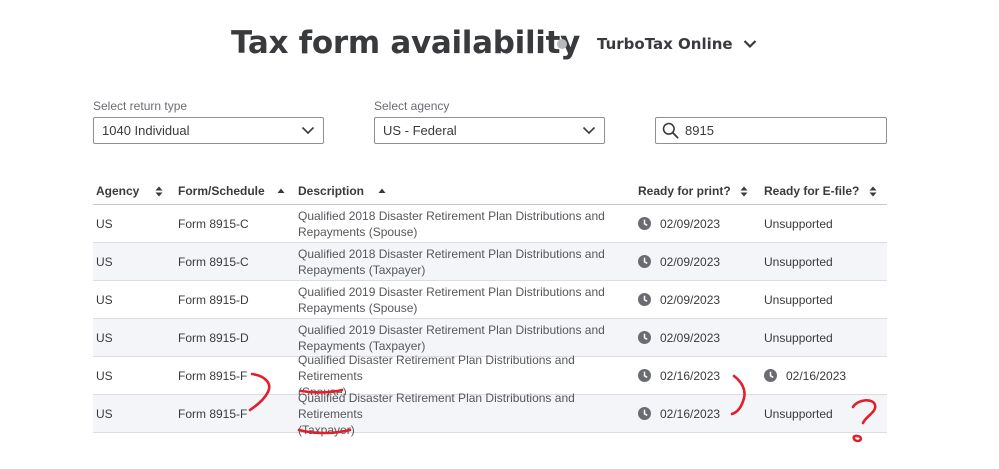  I want to click on column-label: Form/Schedule, so click(221, 191).